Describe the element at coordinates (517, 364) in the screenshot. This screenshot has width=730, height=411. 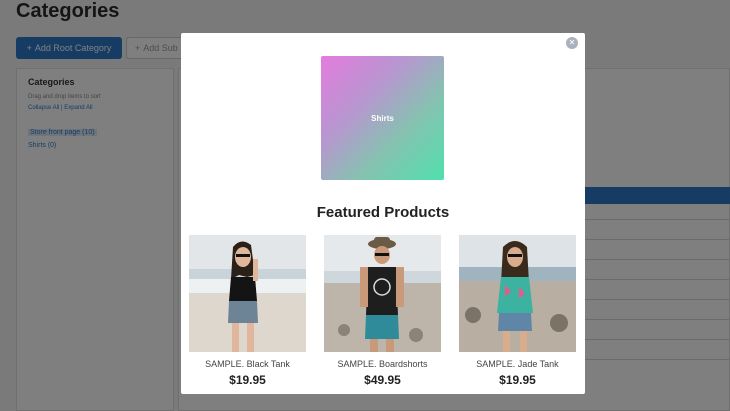
I see `product-name: SAMPLE. Jade Tank` at that location.